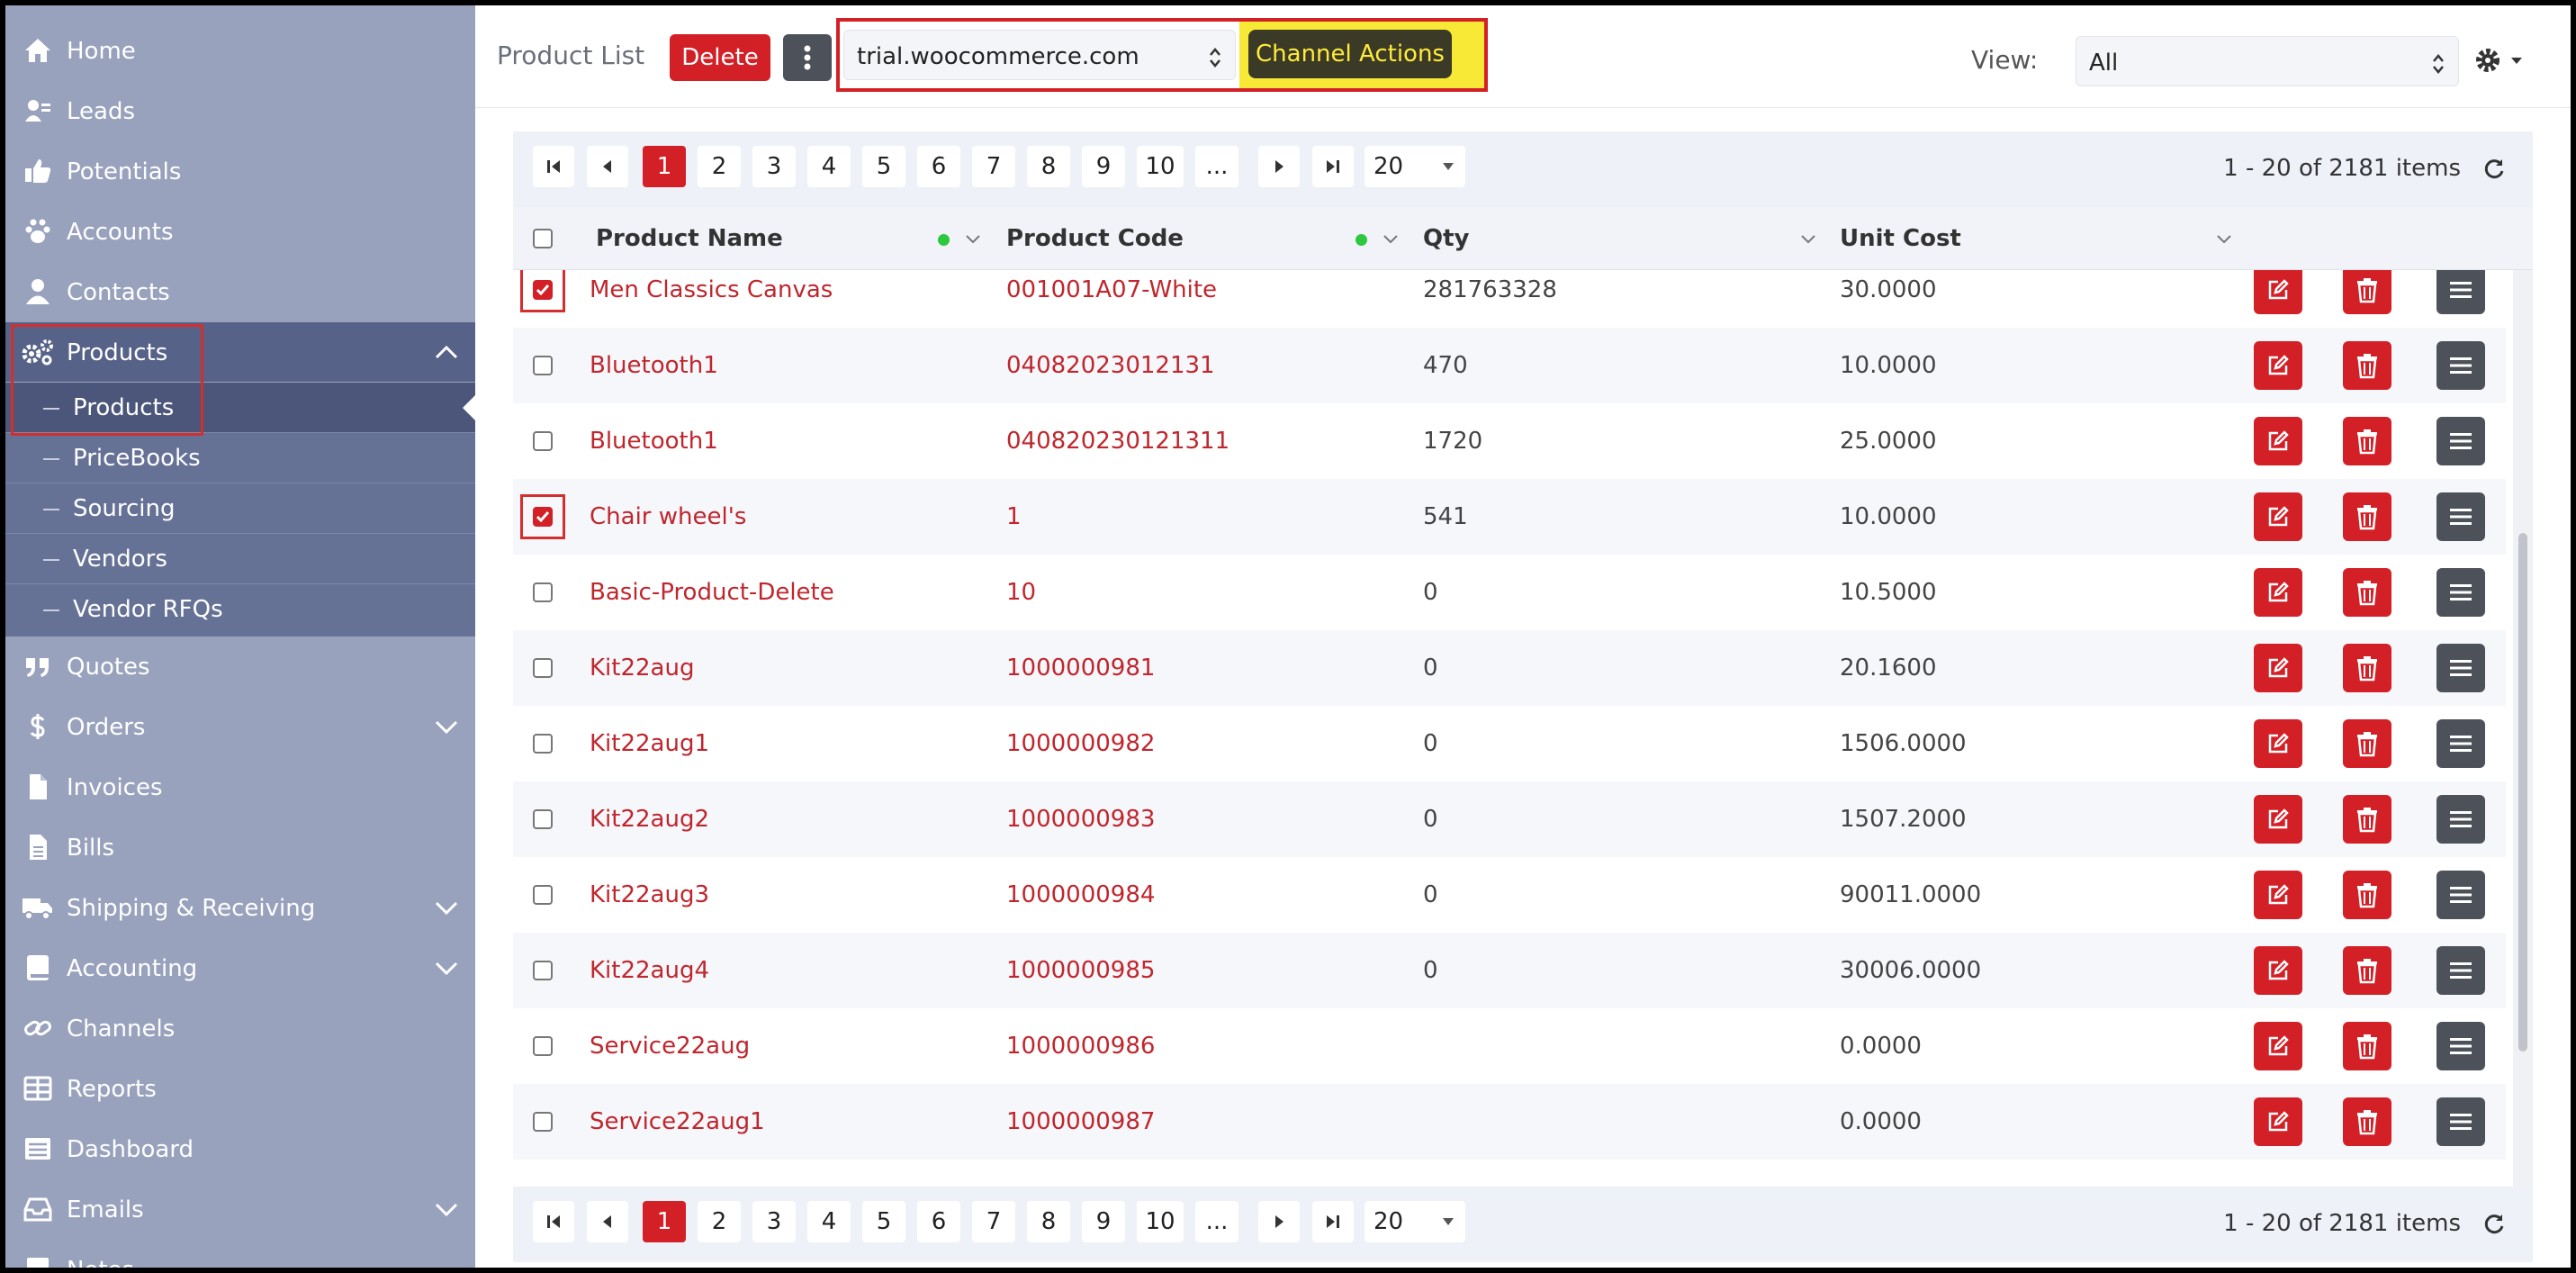  What do you see at coordinates (1509, 744) in the screenshot?
I see `table-row: Kit22aug1 1000000982 0 1506.0000` at bounding box center [1509, 744].